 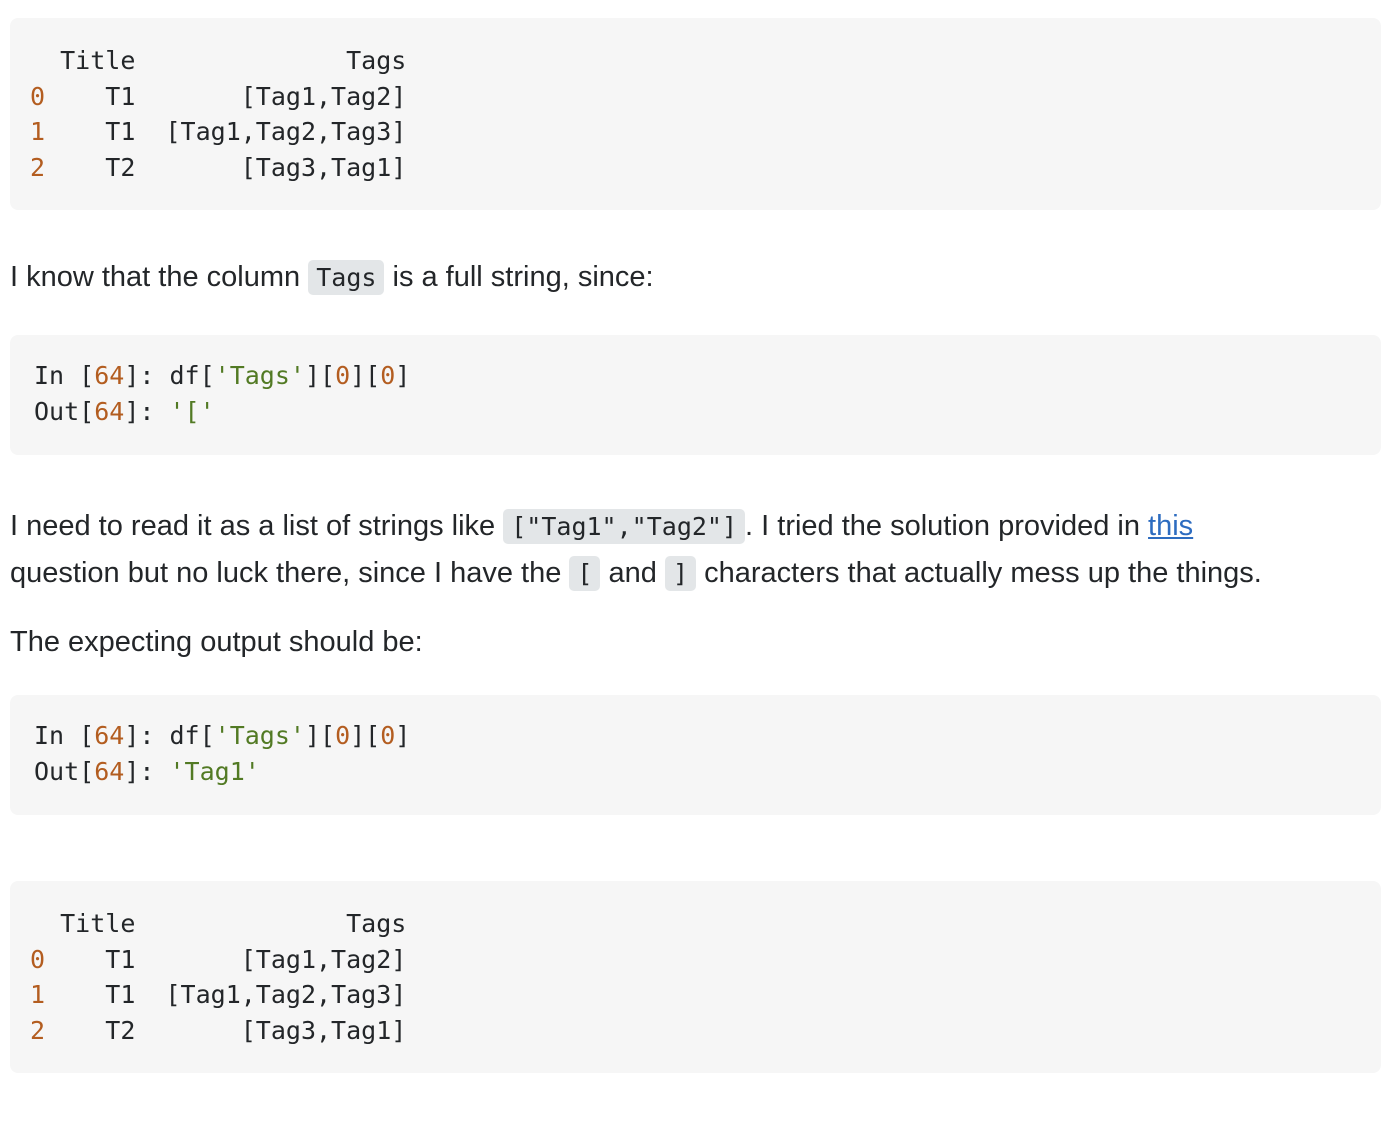 What do you see at coordinates (695, 395) in the screenshot?
I see `repl-code-block-current: In [64]: df['Tags'][0][0] Out[64]: '['` at bounding box center [695, 395].